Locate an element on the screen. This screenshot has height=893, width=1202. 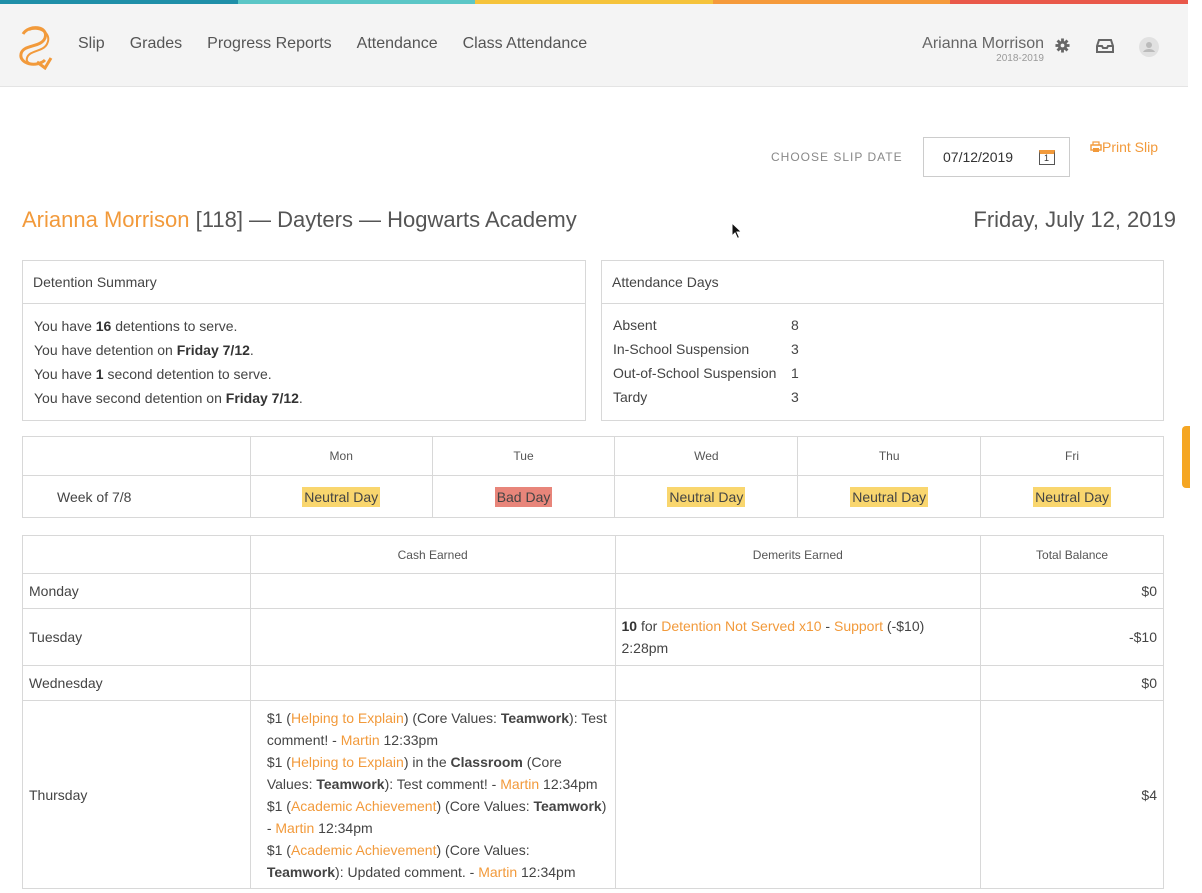
day-status-badge: Bad Day is located at coordinates (523, 496).